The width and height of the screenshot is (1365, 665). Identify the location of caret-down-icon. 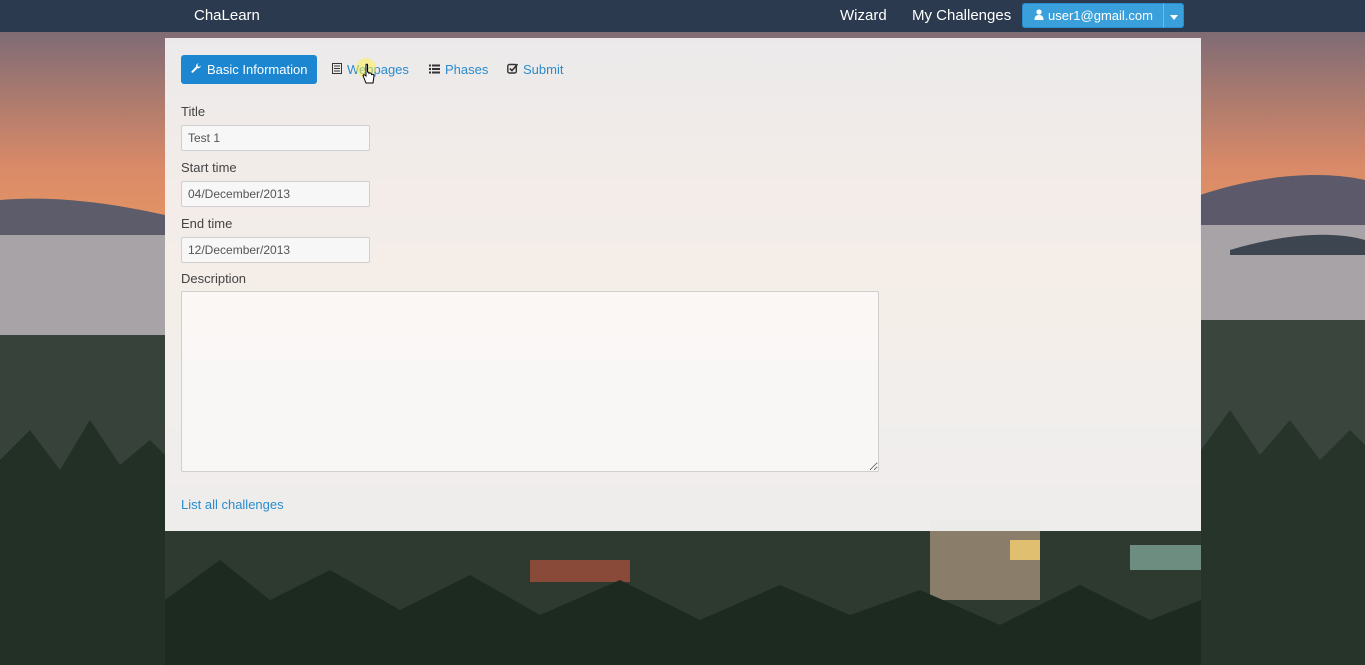
(1173, 16).